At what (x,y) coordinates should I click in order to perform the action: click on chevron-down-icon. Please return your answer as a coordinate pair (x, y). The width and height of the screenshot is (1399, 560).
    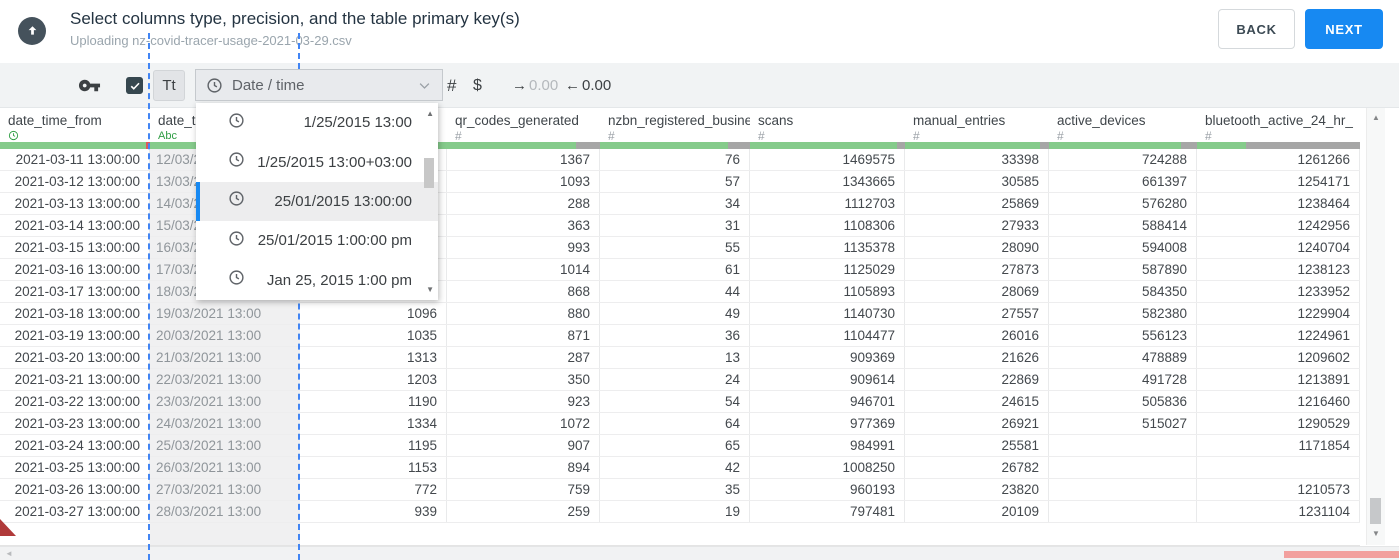
    Looking at the image, I should click on (424, 85).